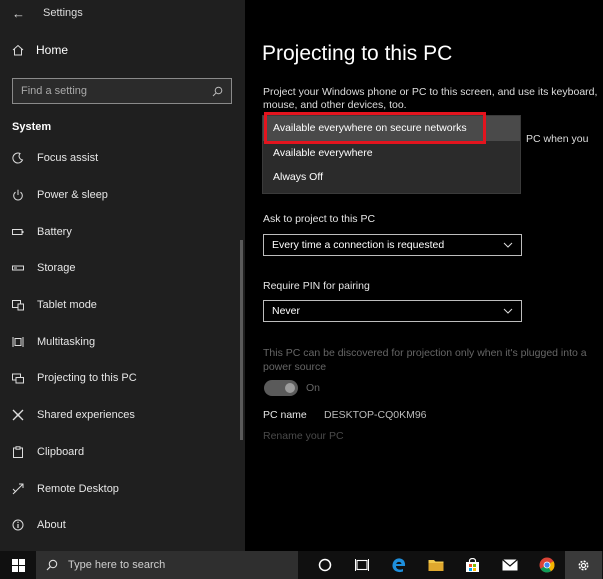  I want to click on sidebar-item-projecting: Projecting to this PC, so click(117, 378).